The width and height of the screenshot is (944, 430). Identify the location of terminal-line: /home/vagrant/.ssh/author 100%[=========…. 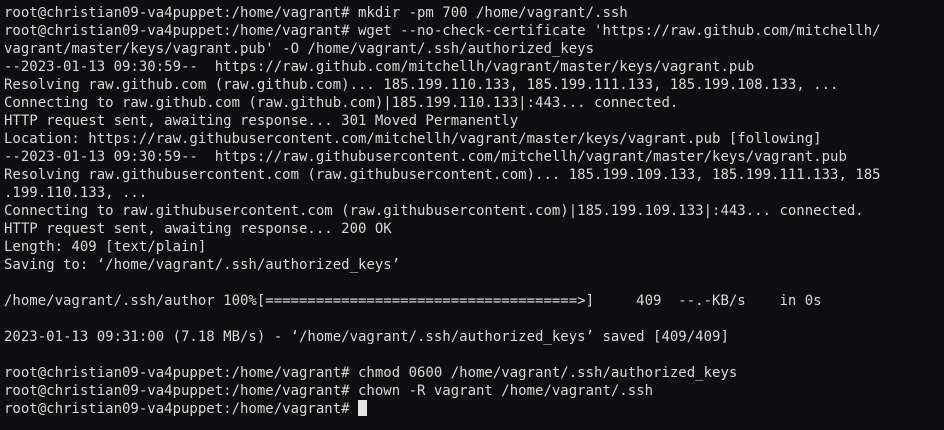
(413, 301).